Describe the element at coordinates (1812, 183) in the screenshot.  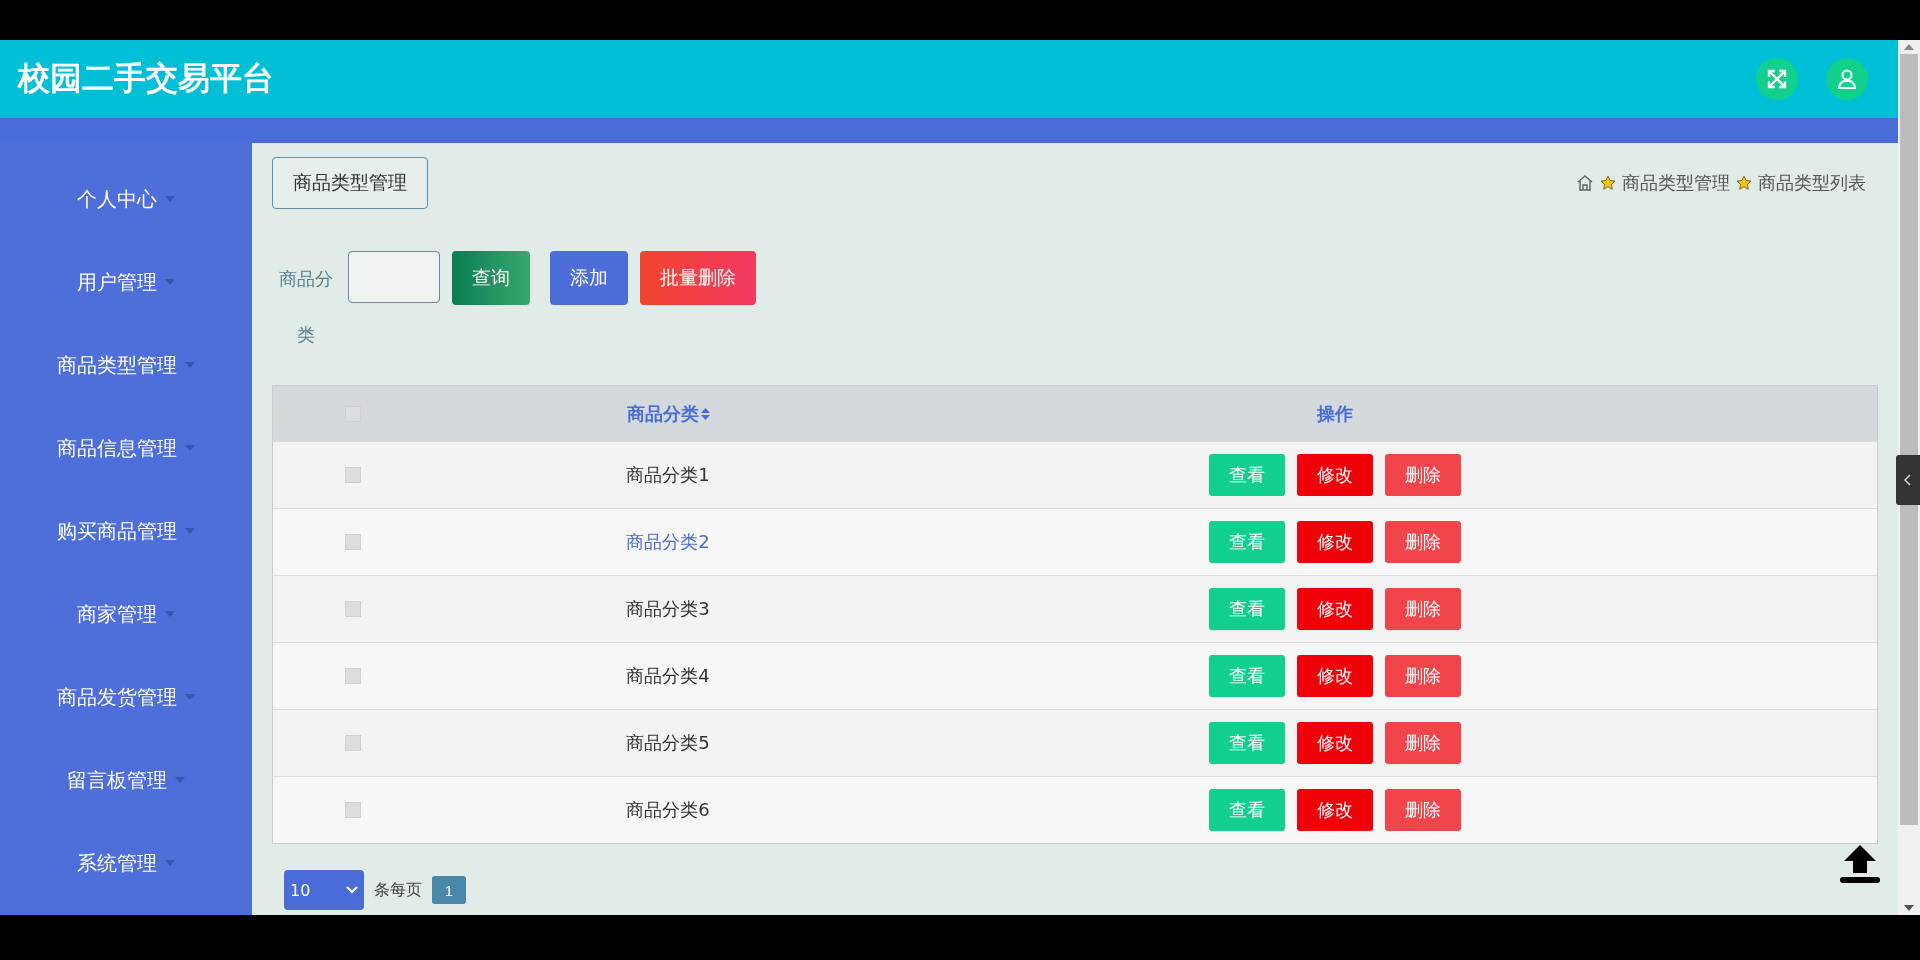
I see `breadcrumb-link: 商品类型列表` at that location.